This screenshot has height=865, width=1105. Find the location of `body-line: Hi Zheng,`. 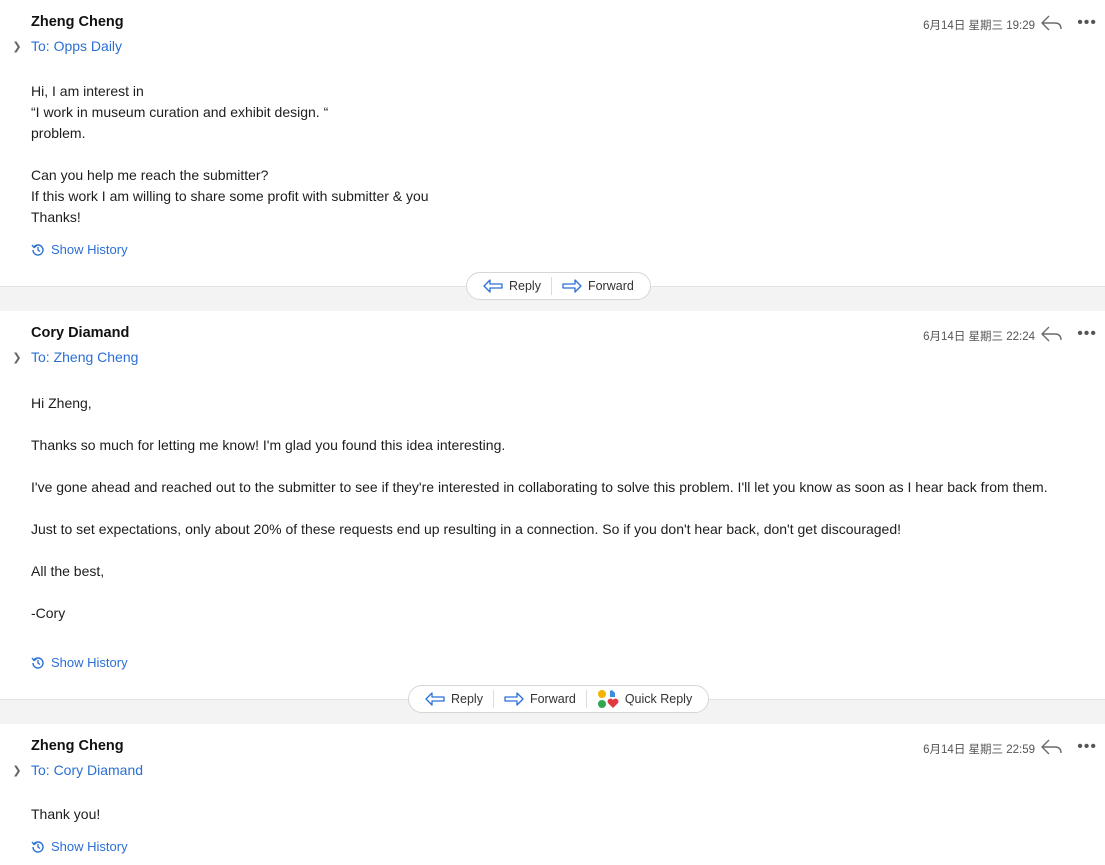

body-line: Hi Zheng, is located at coordinates (61, 403).